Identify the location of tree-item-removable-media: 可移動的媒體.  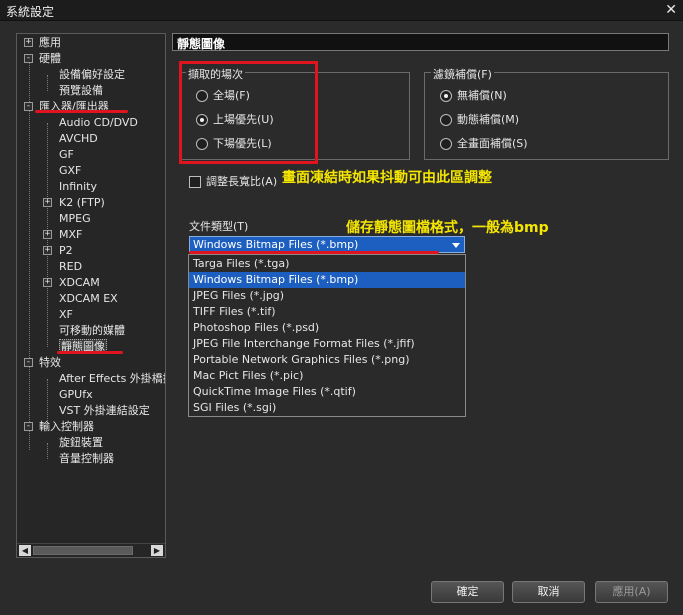
(92, 331).